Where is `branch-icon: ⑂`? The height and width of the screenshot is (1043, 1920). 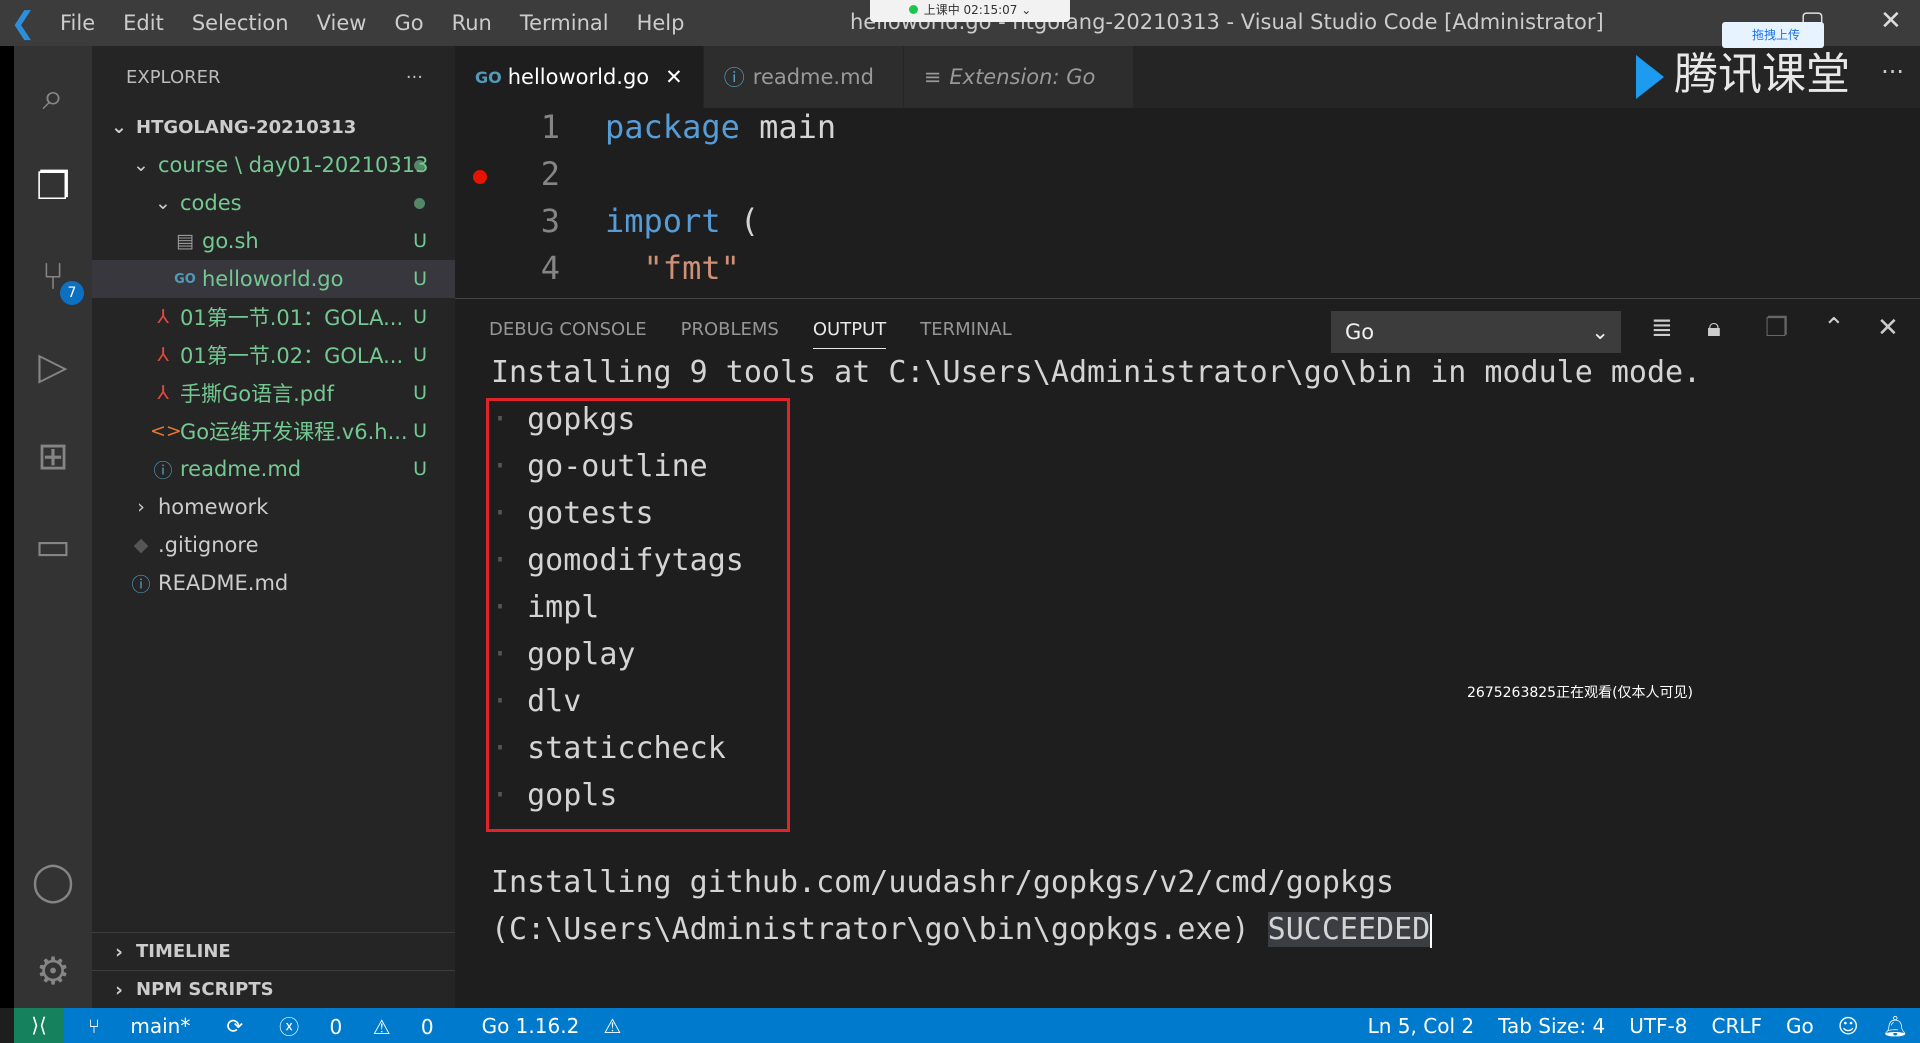 branch-icon: ⑂ is located at coordinates (97, 1025).